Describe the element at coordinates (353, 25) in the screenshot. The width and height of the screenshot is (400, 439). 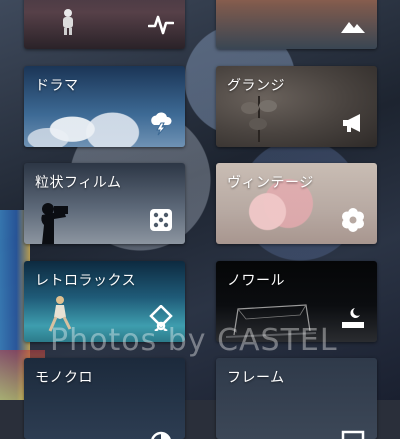
I see `mountain-icon` at that location.